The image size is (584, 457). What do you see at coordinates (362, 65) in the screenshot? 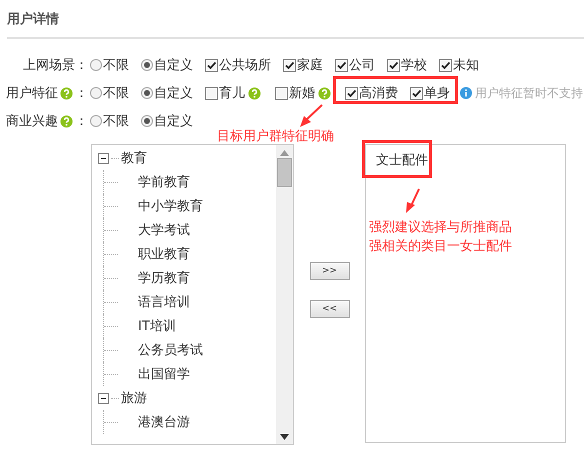
I see `option-label: 公司` at bounding box center [362, 65].